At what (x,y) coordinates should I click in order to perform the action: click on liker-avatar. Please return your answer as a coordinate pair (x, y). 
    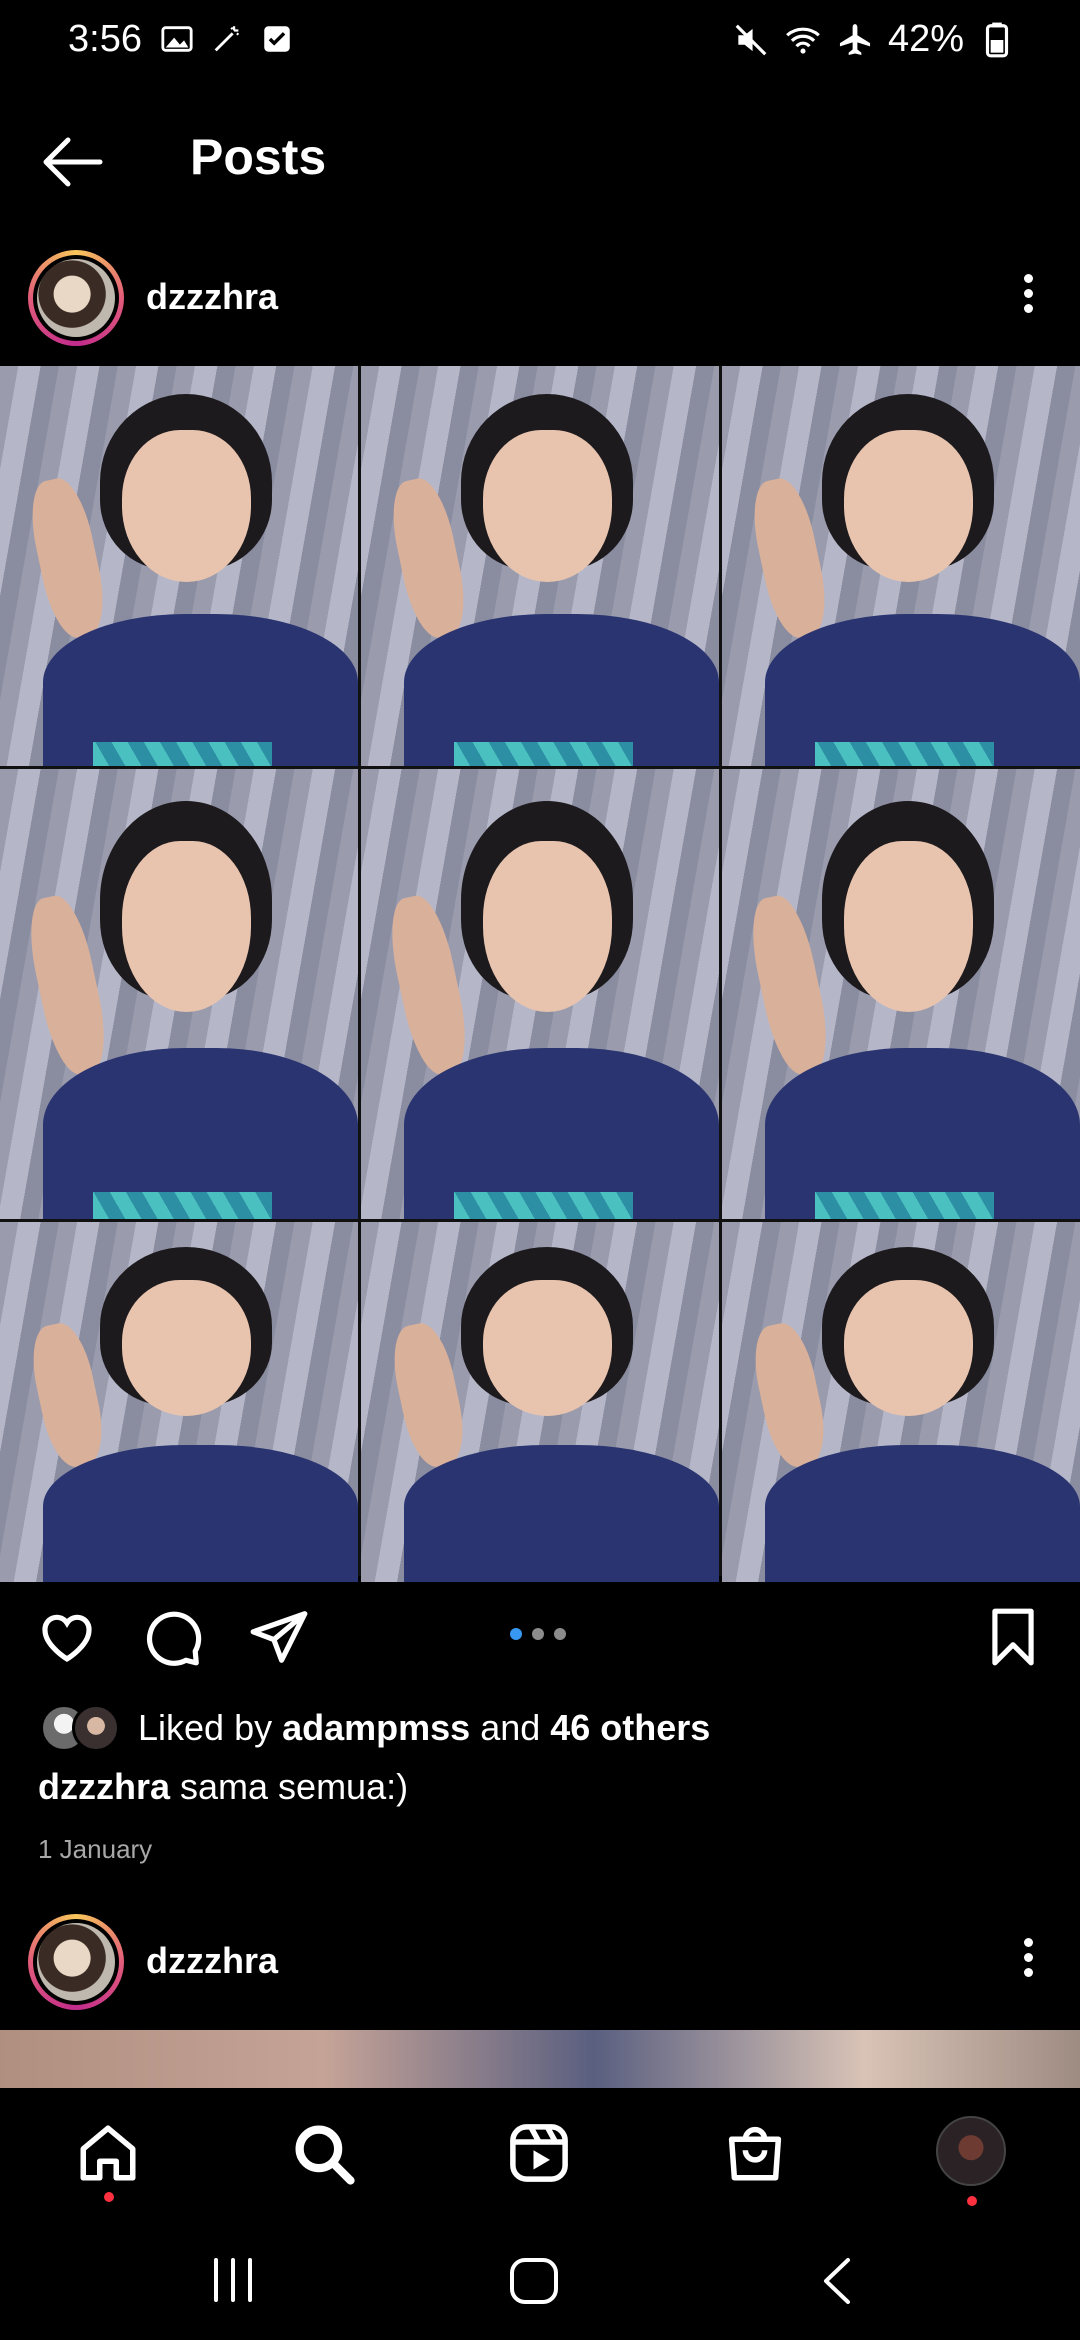
    Looking at the image, I should click on (96, 1728).